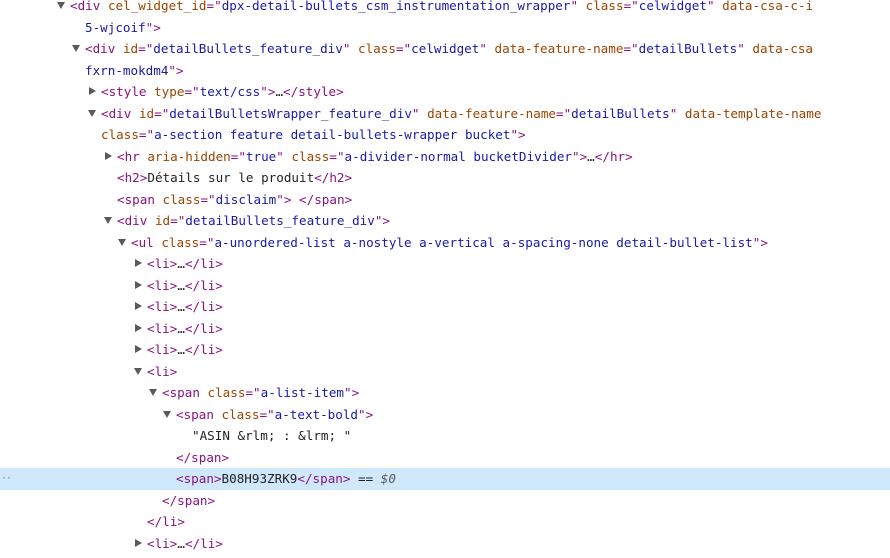 Image resolution: width=890 pixels, height=558 pixels. I want to click on dom-node-markup: <div id="detailBullets_feature_div">, so click(253, 221).